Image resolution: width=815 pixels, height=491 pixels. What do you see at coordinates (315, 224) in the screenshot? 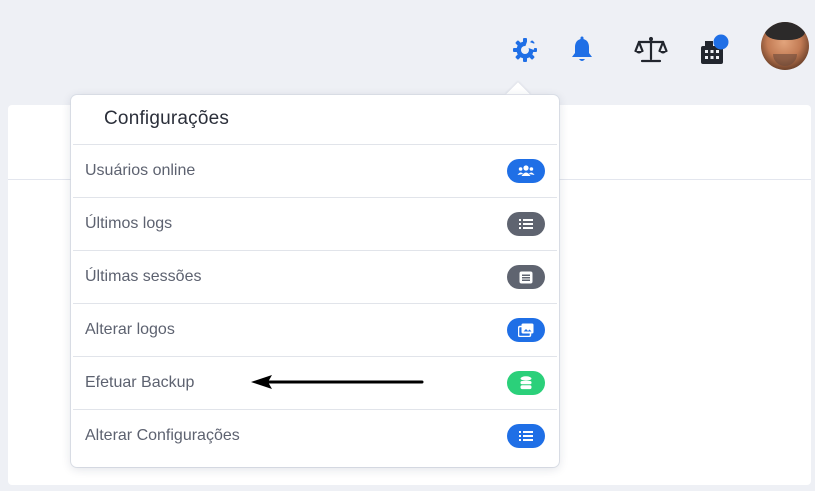
I see `menu-item-ultimos-logs: Últimos logs` at bounding box center [315, 224].